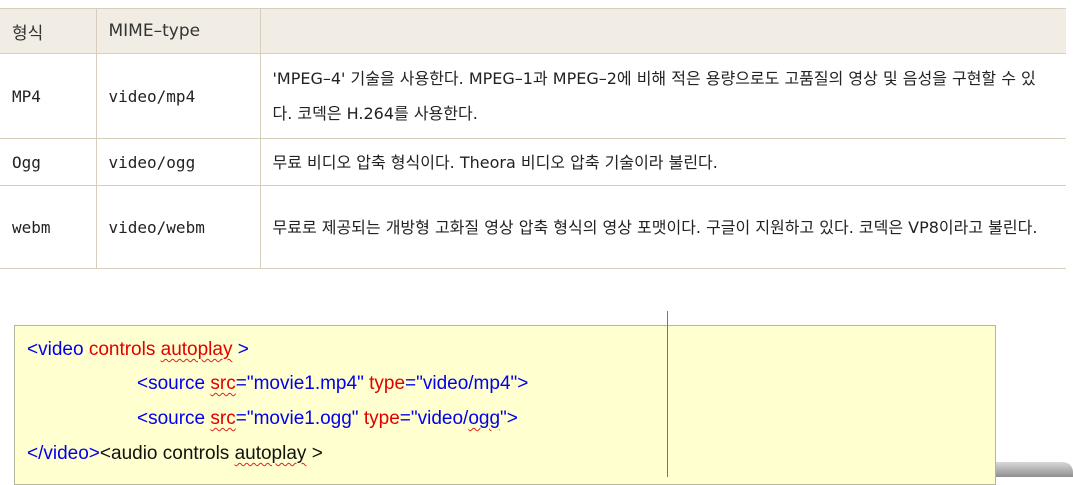 This screenshot has height=485, width=1073. I want to click on header-format: 형식, so click(48, 31).